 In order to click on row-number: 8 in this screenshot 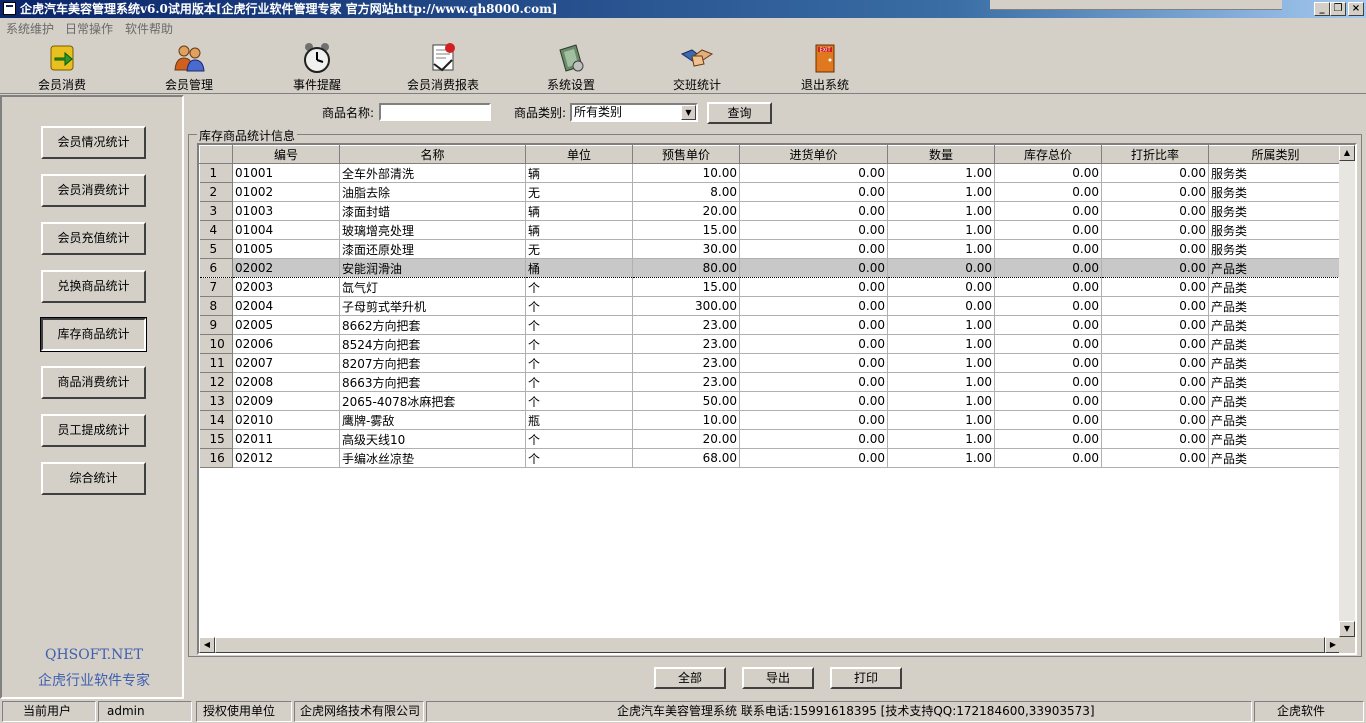, I will do `click(216, 306)`.